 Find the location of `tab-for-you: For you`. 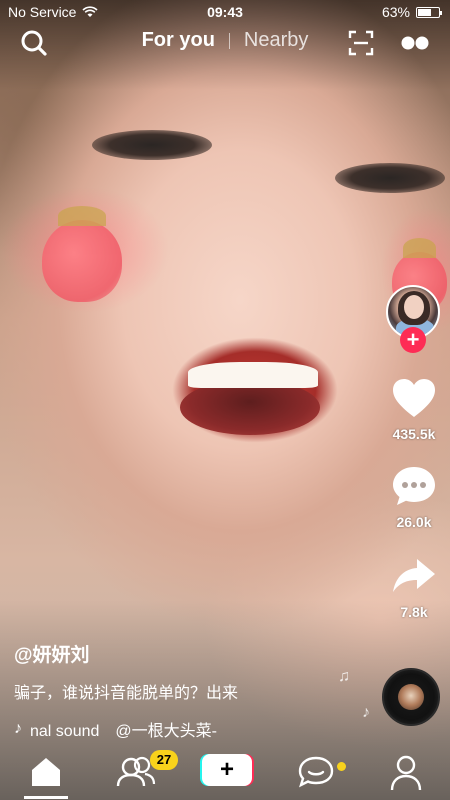

tab-for-you: For you is located at coordinates (178, 40).